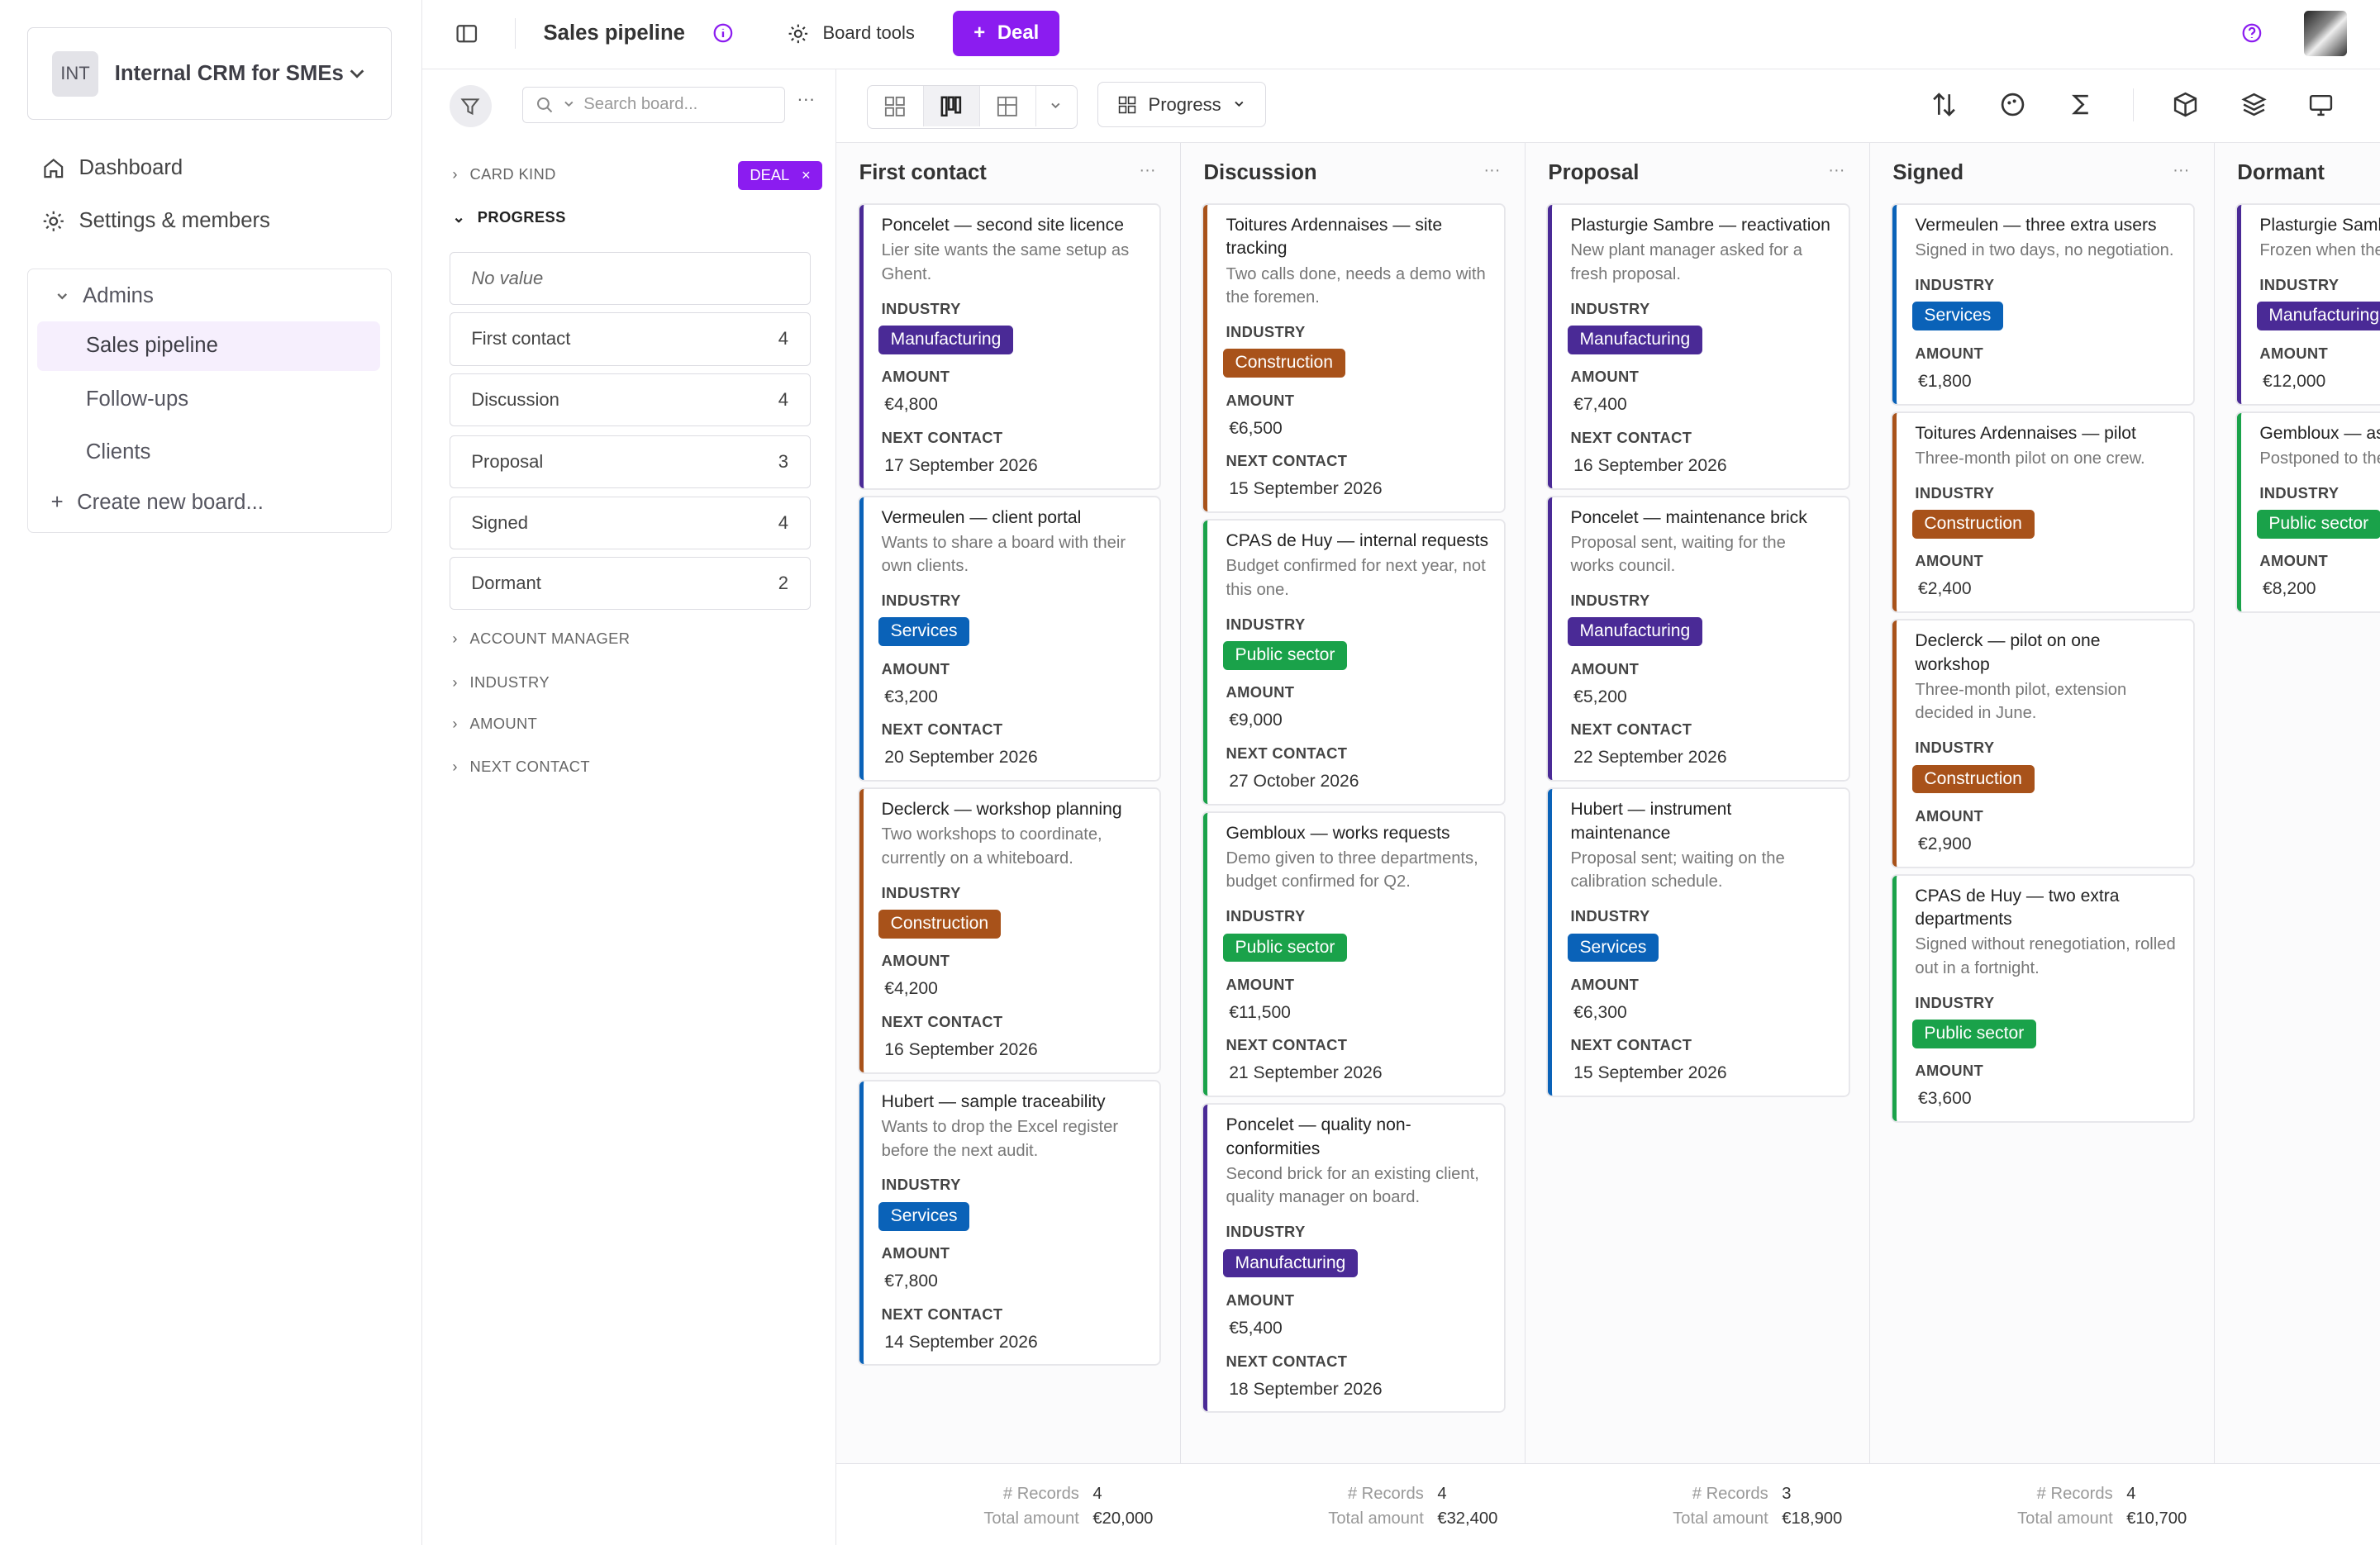 This screenshot has width=2380, height=1545. Describe the element at coordinates (783, 462) in the screenshot. I see `progress-option-count: 3` at that location.